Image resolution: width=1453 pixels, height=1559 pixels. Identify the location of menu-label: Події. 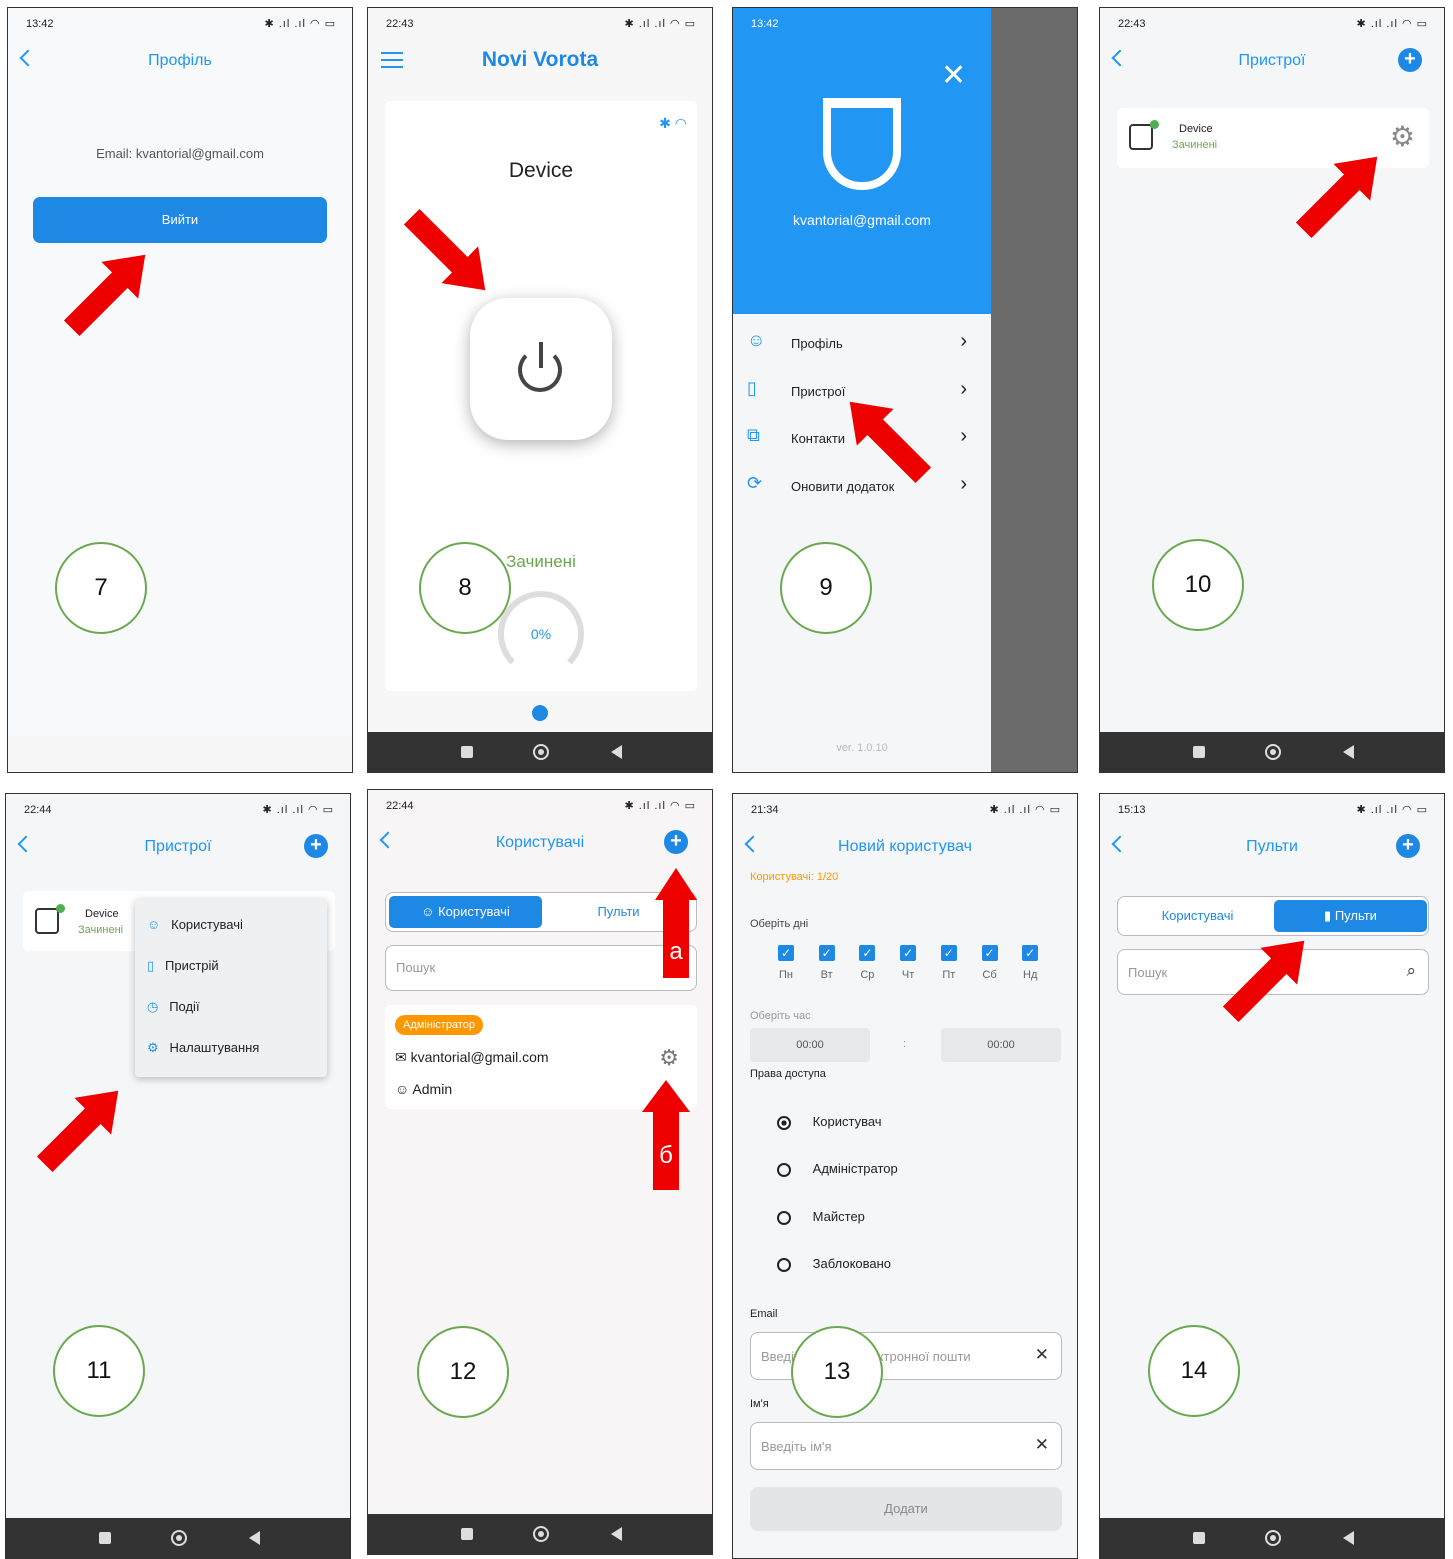
(184, 1006).